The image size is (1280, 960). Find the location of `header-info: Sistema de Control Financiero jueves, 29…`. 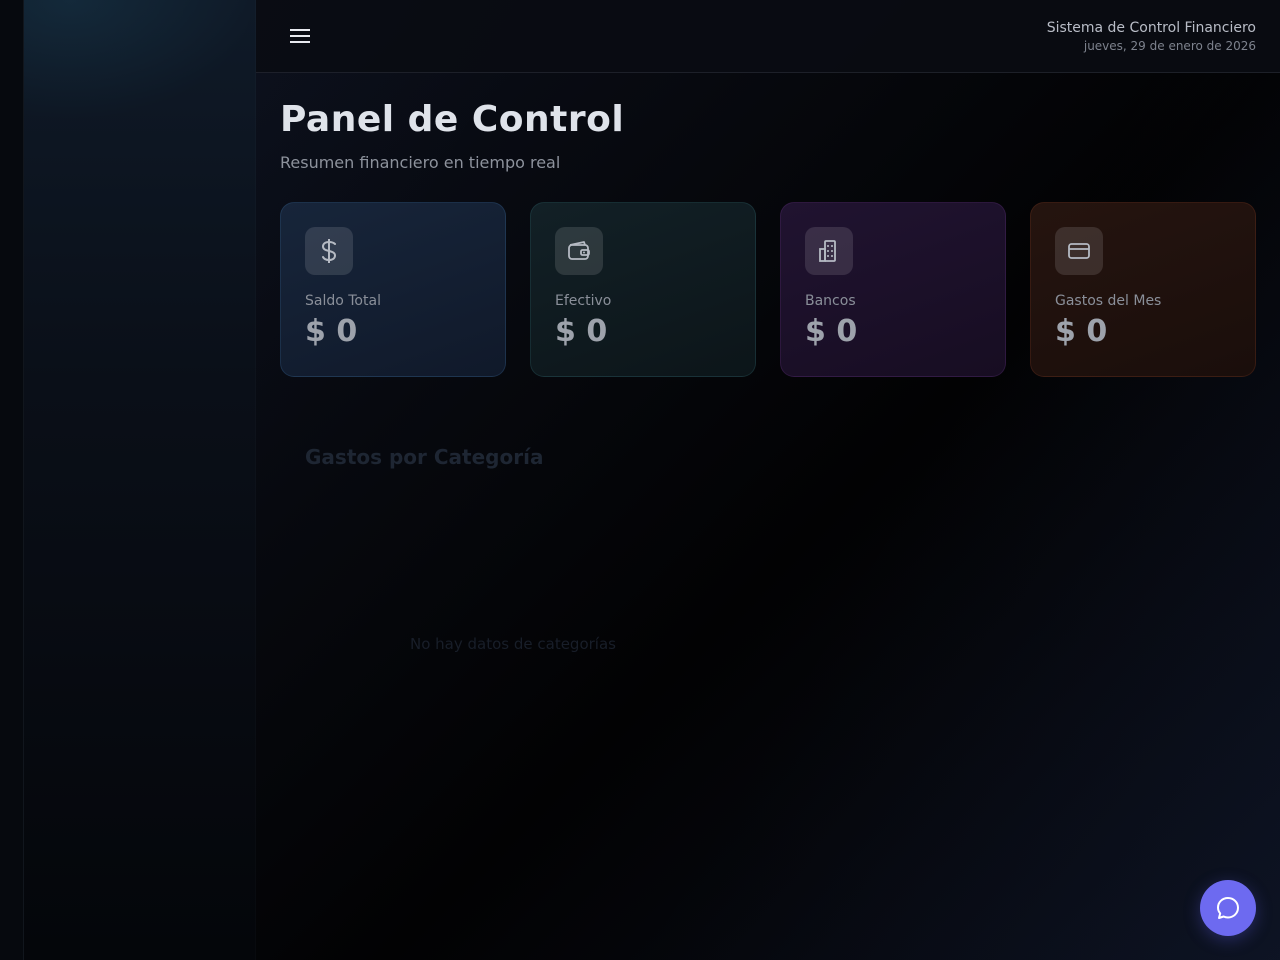

header-info: Sistema de Control Financiero jueves, 29… is located at coordinates (1151, 37).